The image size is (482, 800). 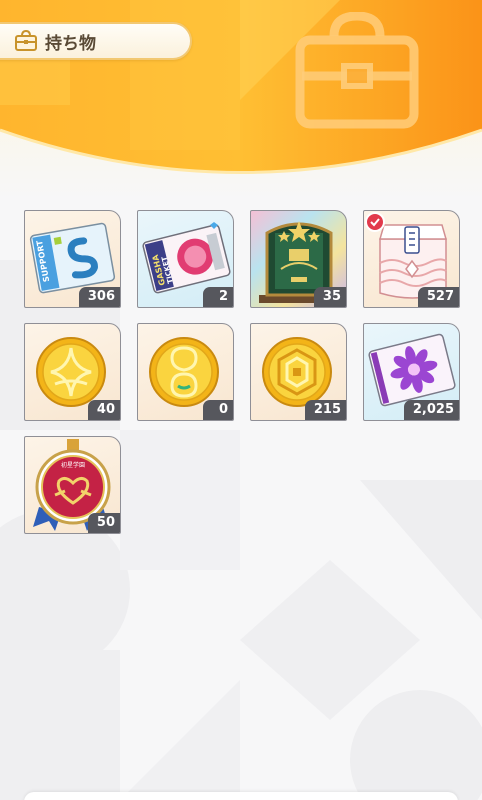 I want to click on item-star-coin: 40, so click(x=72, y=372).